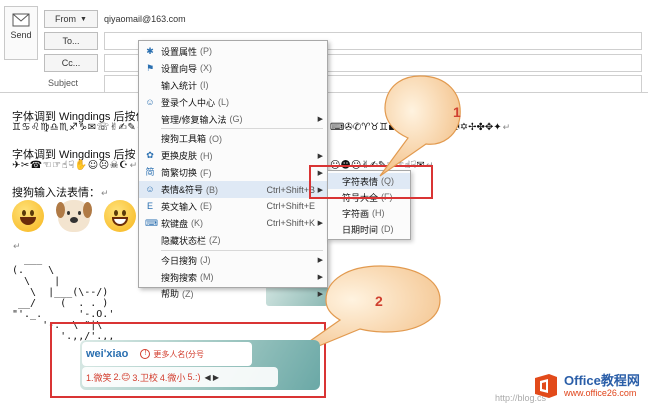 The image size is (648, 410). Describe the element at coordinates (78, 127) in the screenshot. I see `wingdings-line-1: ♊♋♌♍♎♏♐♑✉☏✌✍✎↵` at that location.